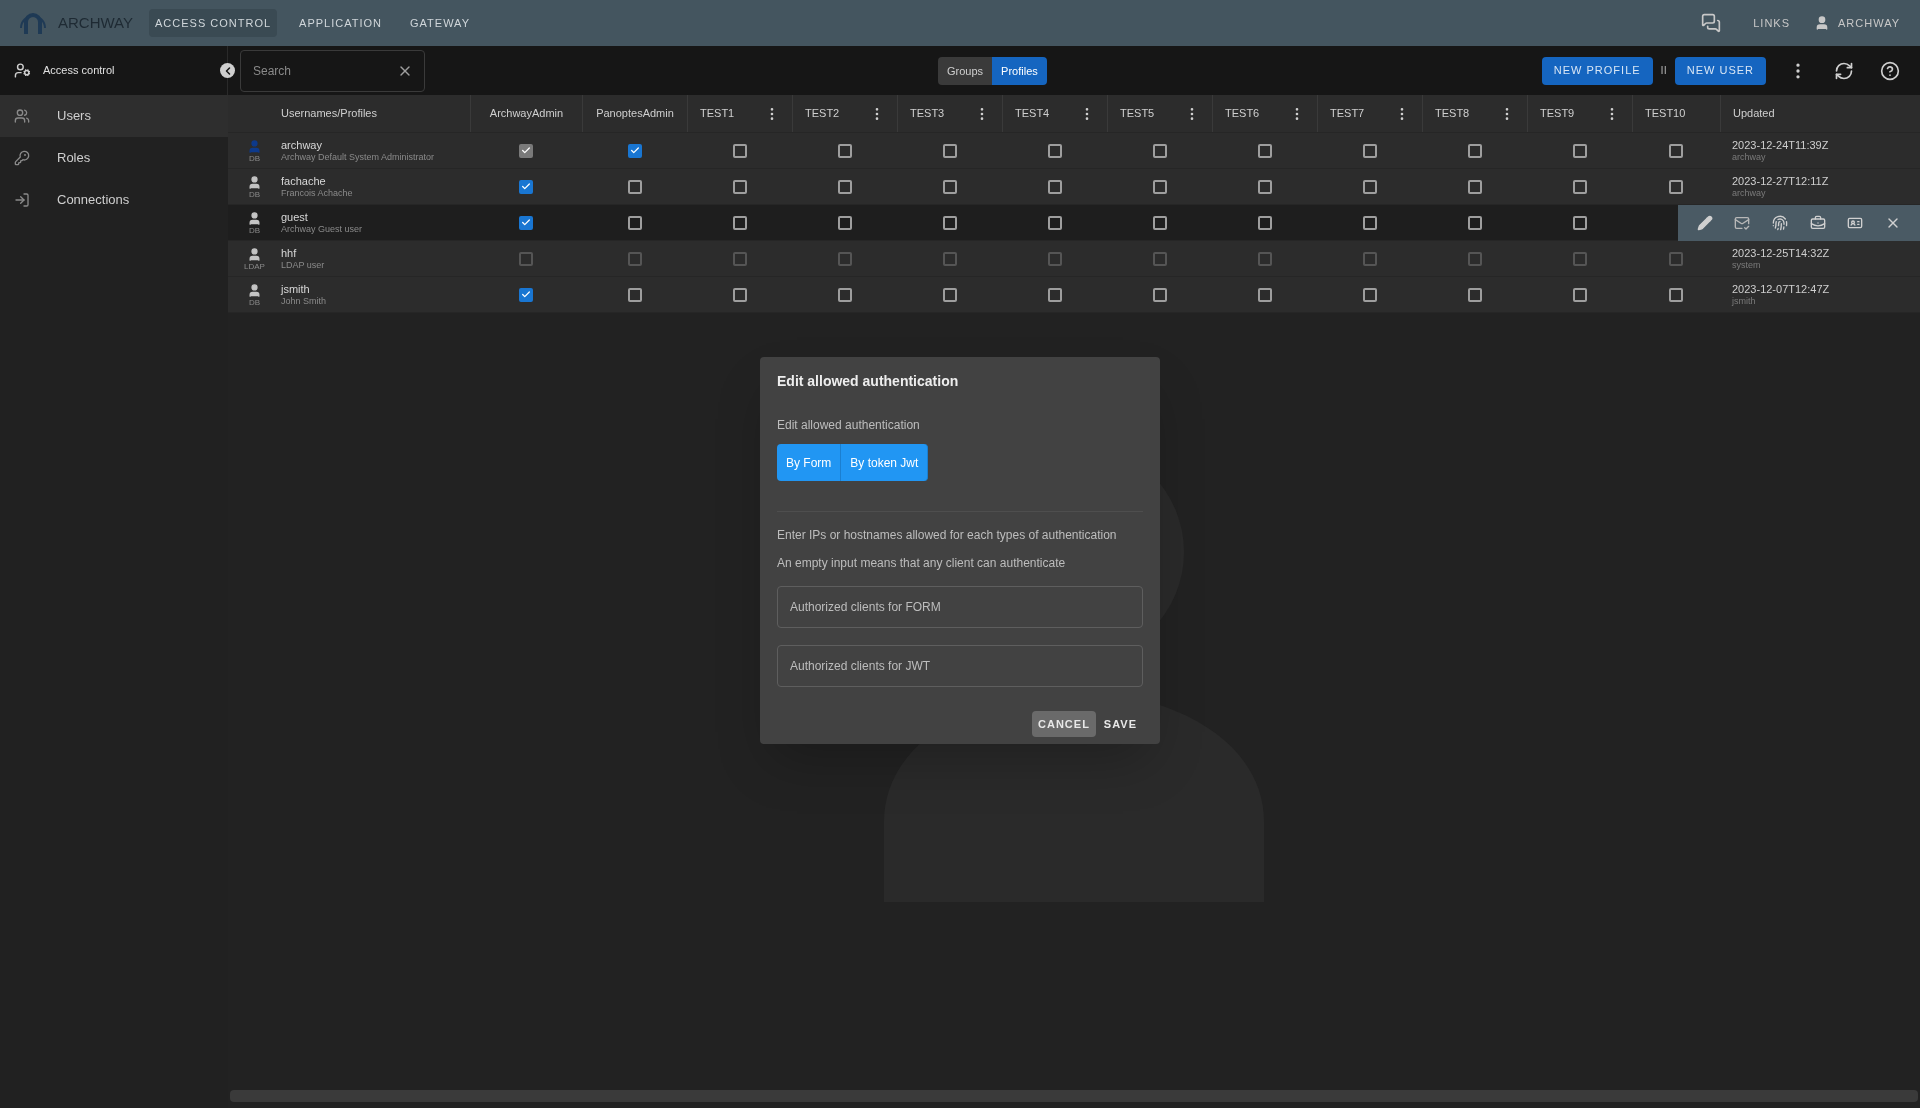 Image resolution: width=1920 pixels, height=1108 pixels. What do you see at coordinates (295, 216) in the screenshot?
I see `username: guest` at bounding box center [295, 216].